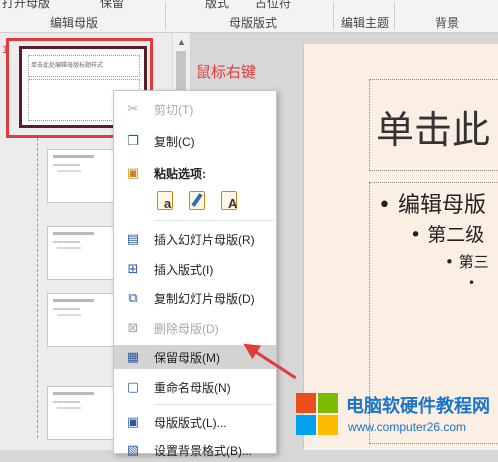  Describe the element at coordinates (184, 269) in the screenshot. I see `menu-label: 插入版式(I)` at that location.